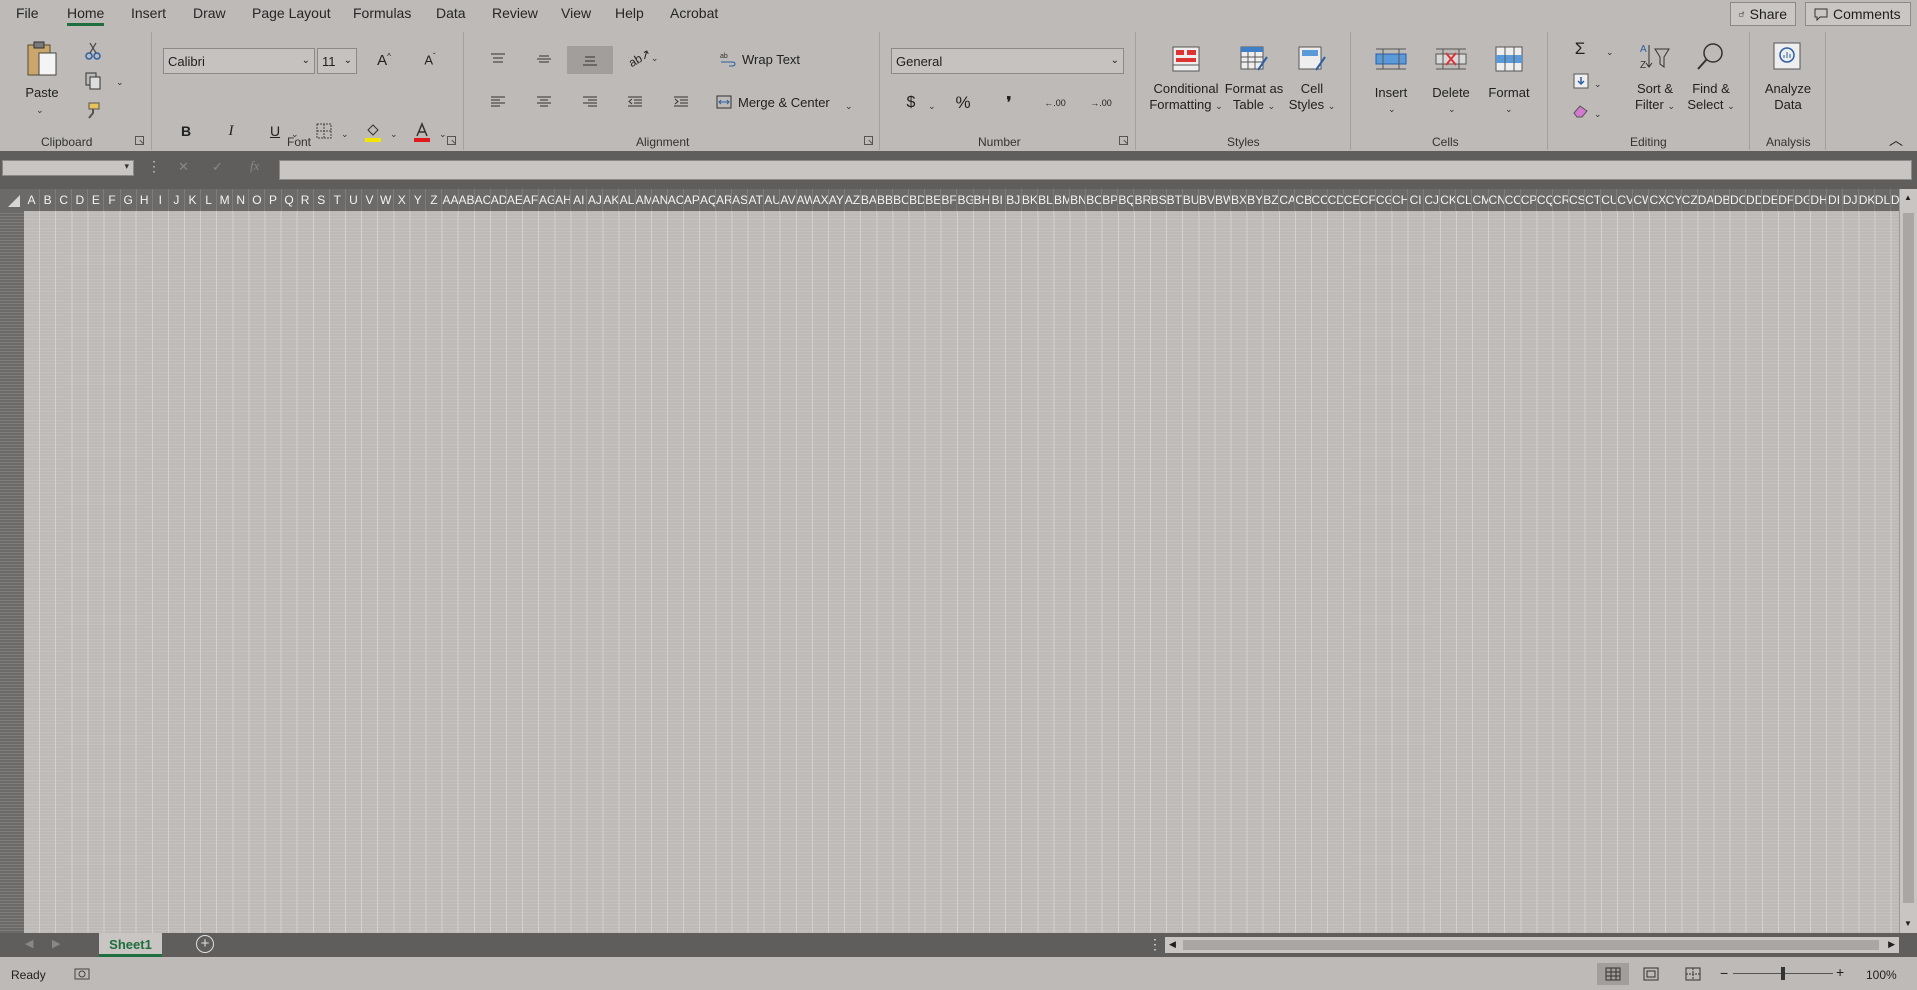  Describe the element at coordinates (1738, 200) in the screenshot. I see `column-header: DC` at that location.